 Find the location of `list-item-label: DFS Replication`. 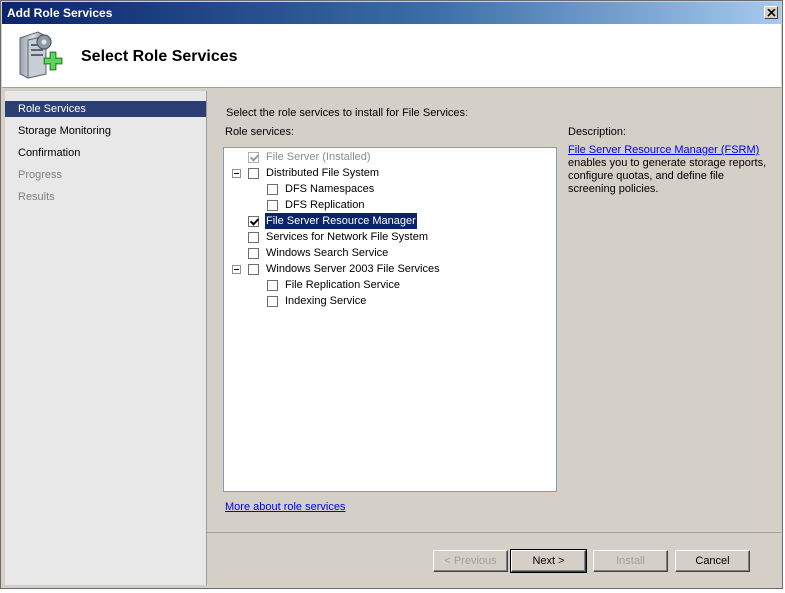

list-item-label: DFS Replication is located at coordinates (325, 205).